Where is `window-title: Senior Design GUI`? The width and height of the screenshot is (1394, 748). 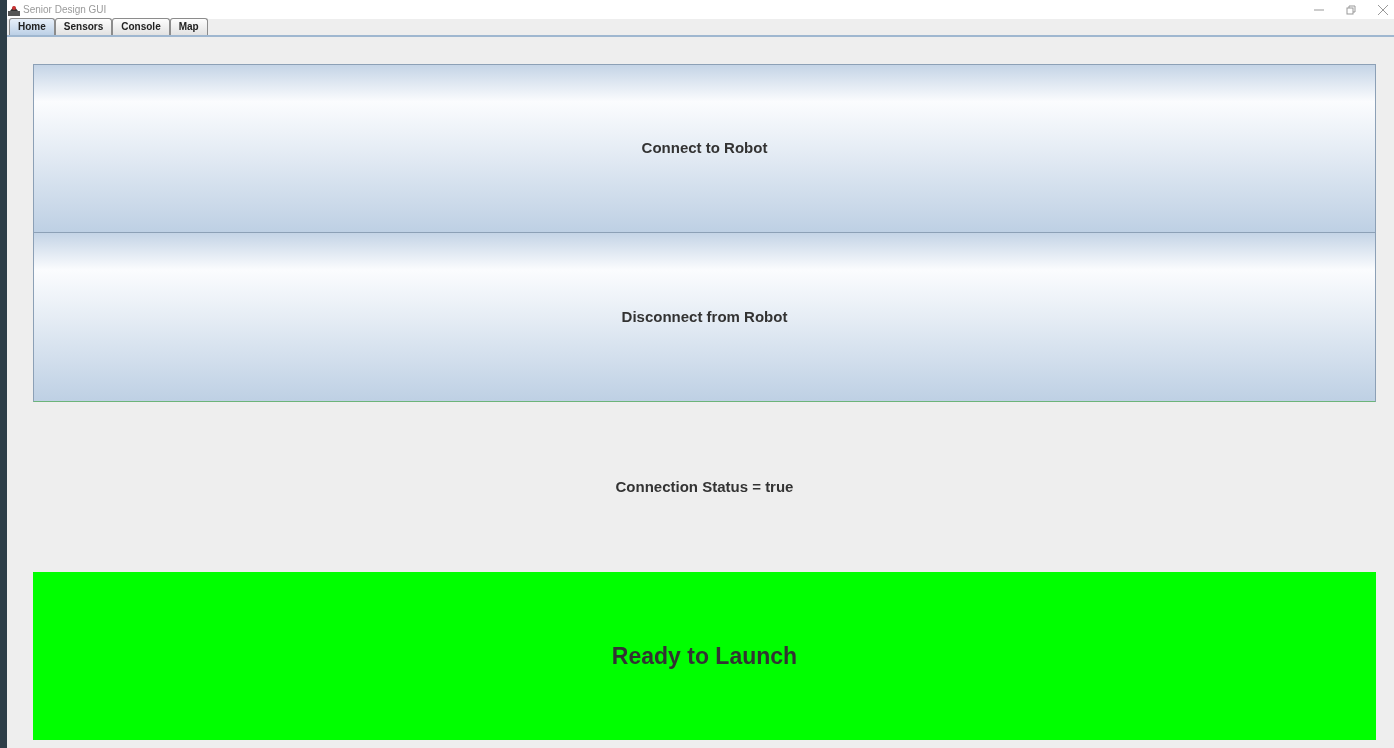 window-title: Senior Design GUI is located at coordinates (65, 10).